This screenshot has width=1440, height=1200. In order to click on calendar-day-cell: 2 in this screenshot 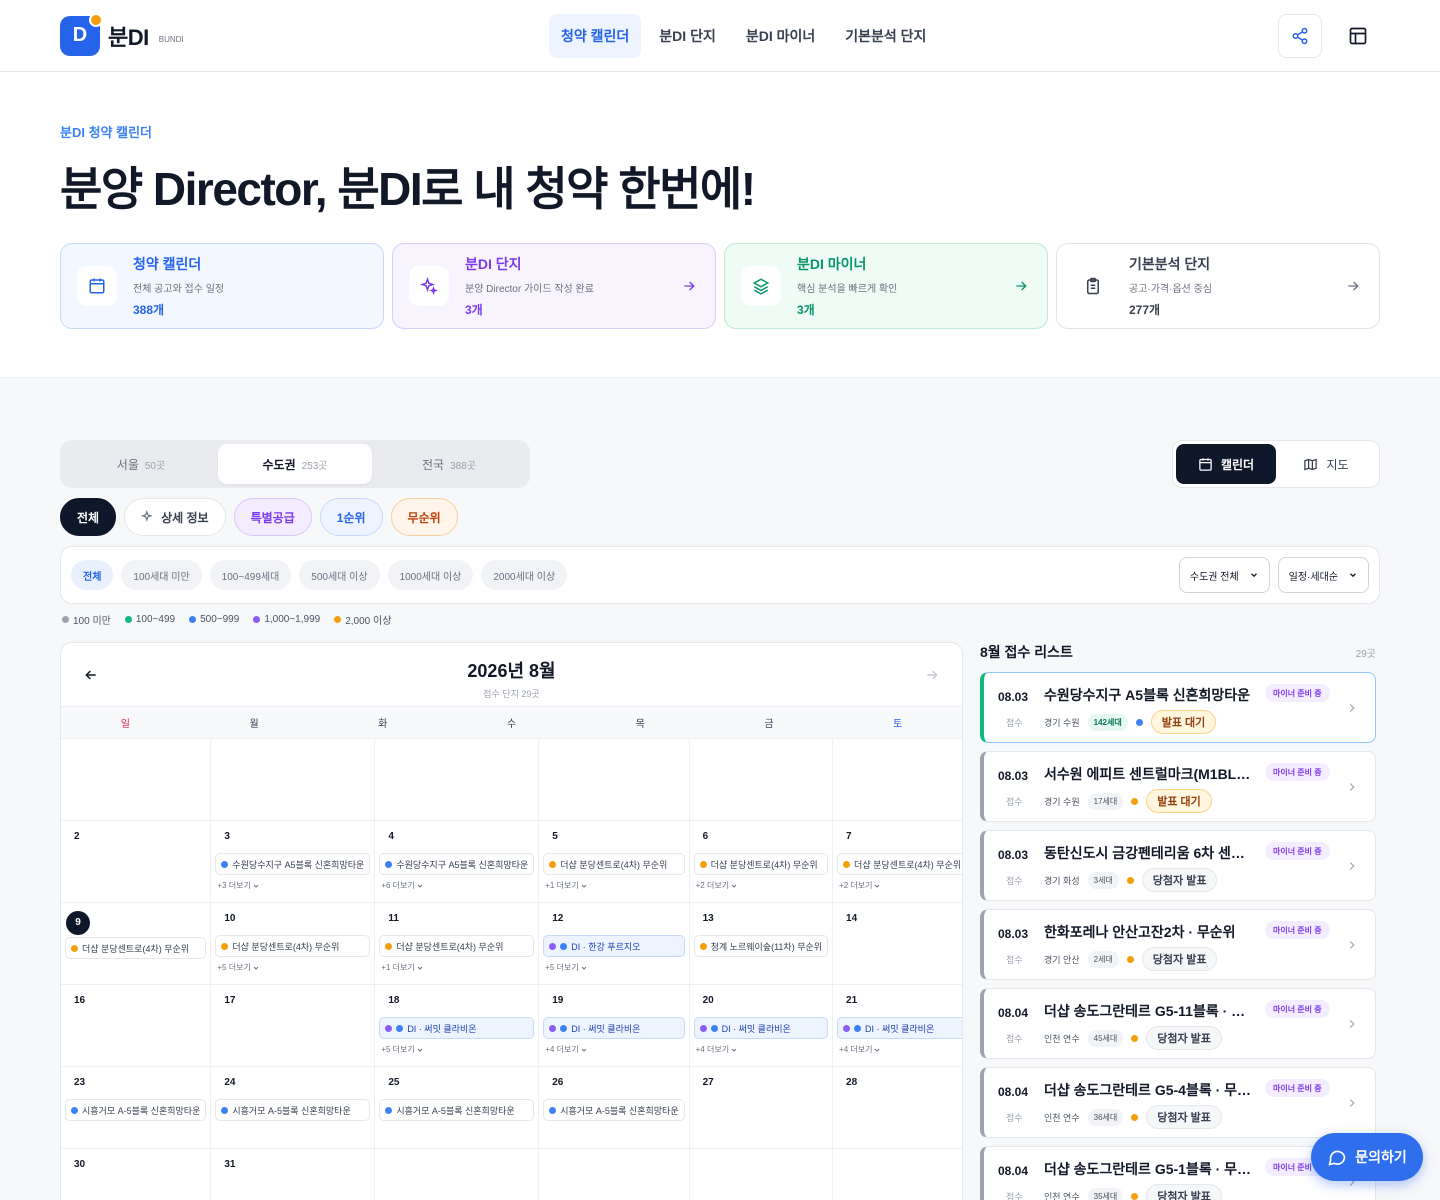, I will do `click(136, 862)`.